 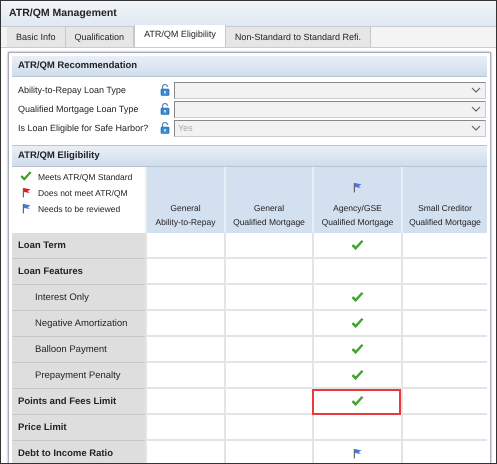 What do you see at coordinates (84, 128) in the screenshot?
I see `field-label: Is Loan Eligible for Safe Harbor?` at bounding box center [84, 128].